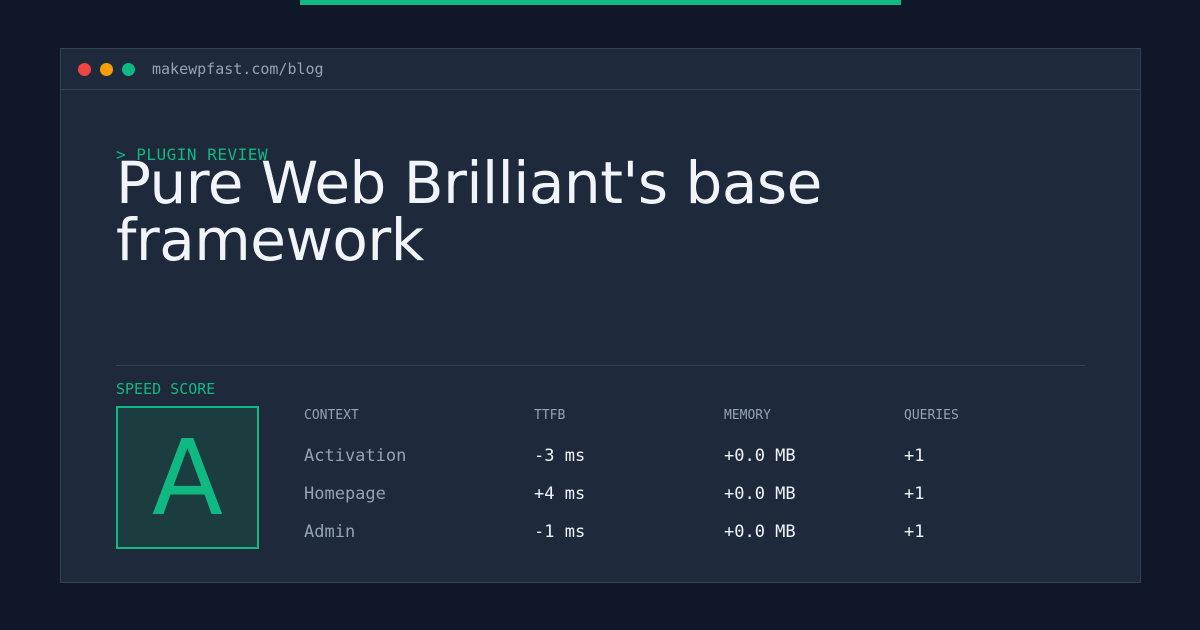 The height and width of the screenshot is (630, 1200). What do you see at coordinates (331, 415) in the screenshot?
I see `column-header-context: CONTEXT` at bounding box center [331, 415].